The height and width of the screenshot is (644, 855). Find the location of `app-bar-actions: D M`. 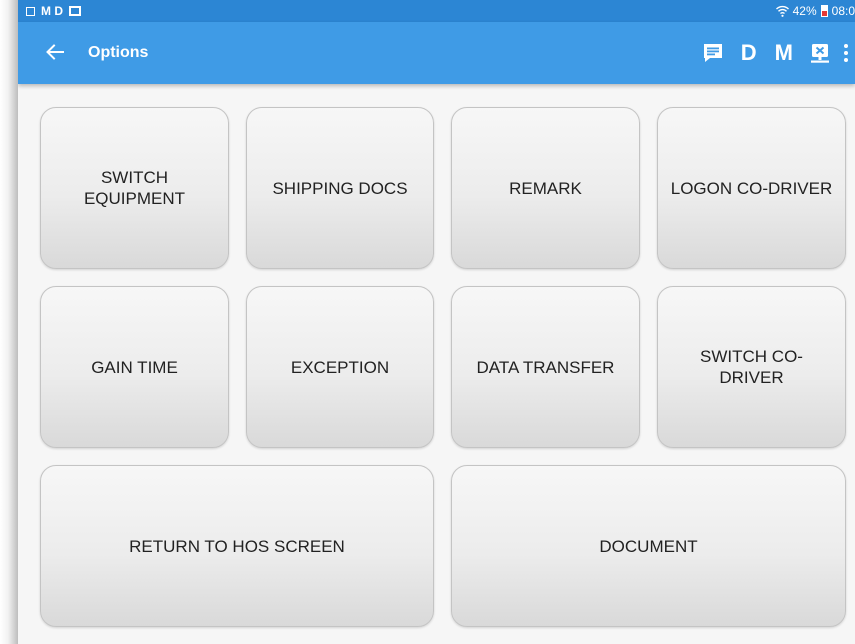

app-bar-actions: D M is located at coordinates (779, 53).